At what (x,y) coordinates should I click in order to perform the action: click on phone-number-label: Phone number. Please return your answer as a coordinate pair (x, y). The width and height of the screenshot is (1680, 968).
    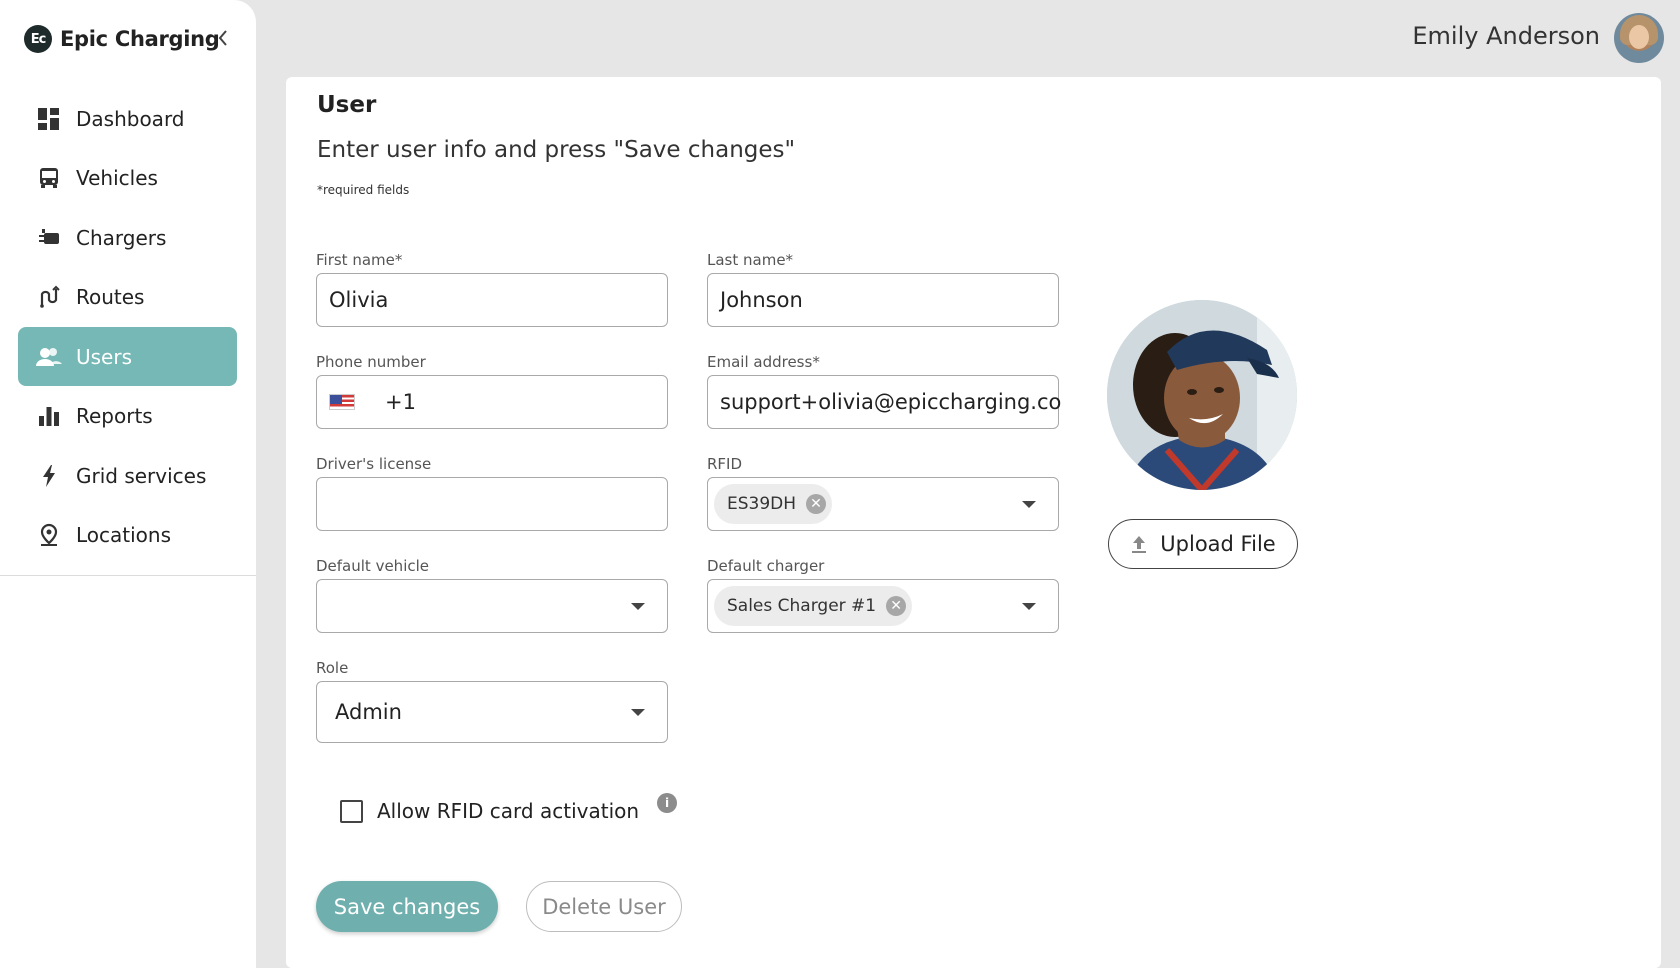
    Looking at the image, I should click on (371, 362).